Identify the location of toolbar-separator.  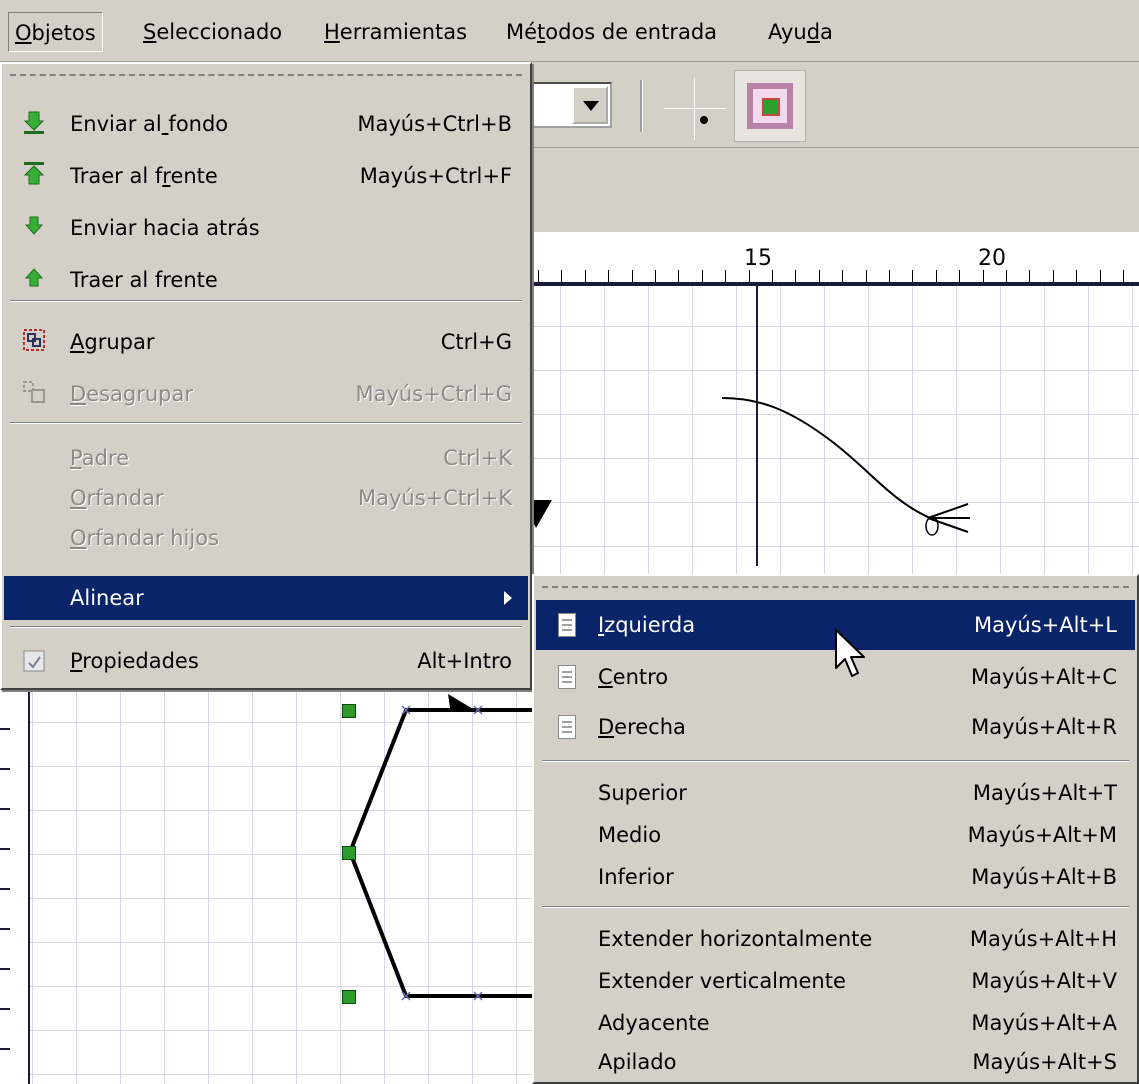
(641, 106).